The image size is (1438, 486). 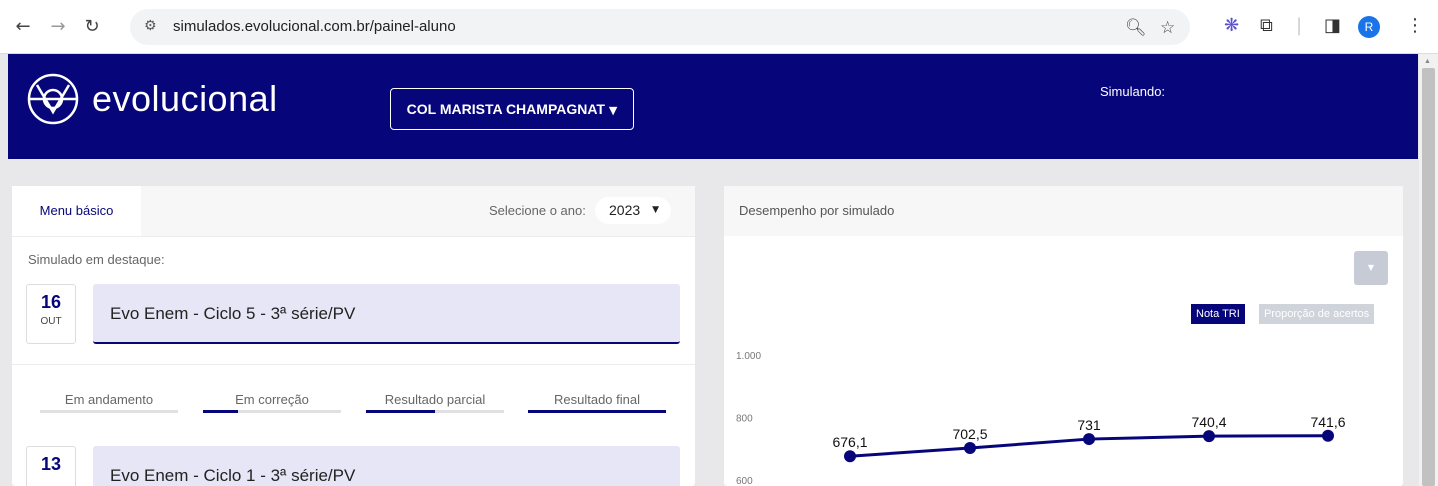 I want to click on date-day: 13, so click(x=51, y=464).